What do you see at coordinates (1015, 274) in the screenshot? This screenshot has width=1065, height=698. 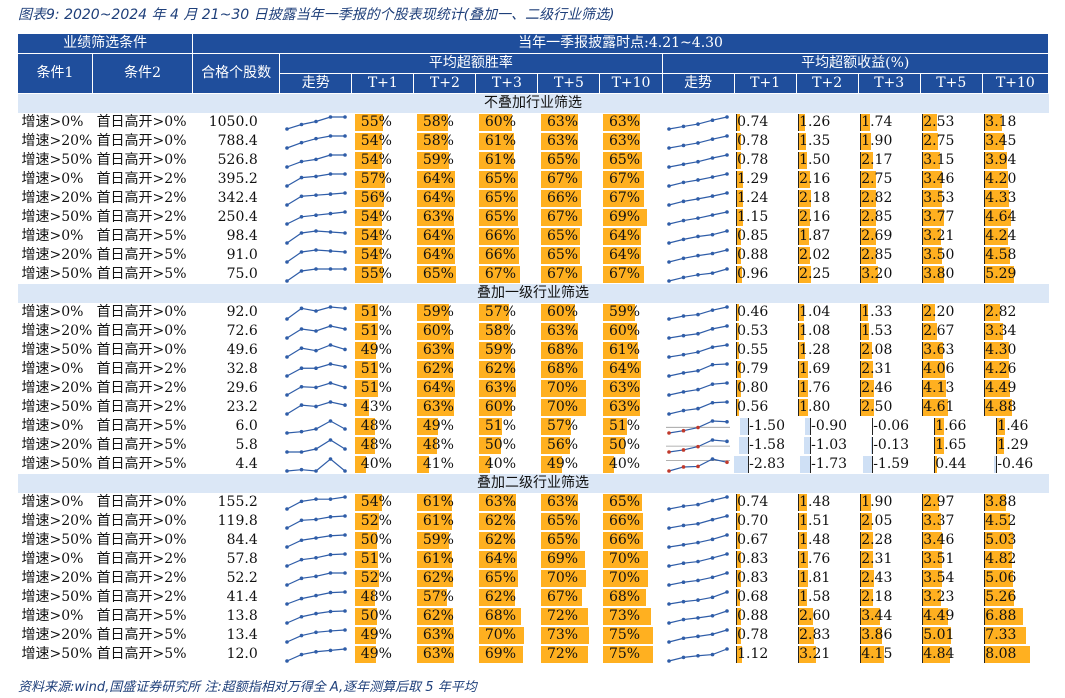 I see `excess-cell: 5.29` at bounding box center [1015, 274].